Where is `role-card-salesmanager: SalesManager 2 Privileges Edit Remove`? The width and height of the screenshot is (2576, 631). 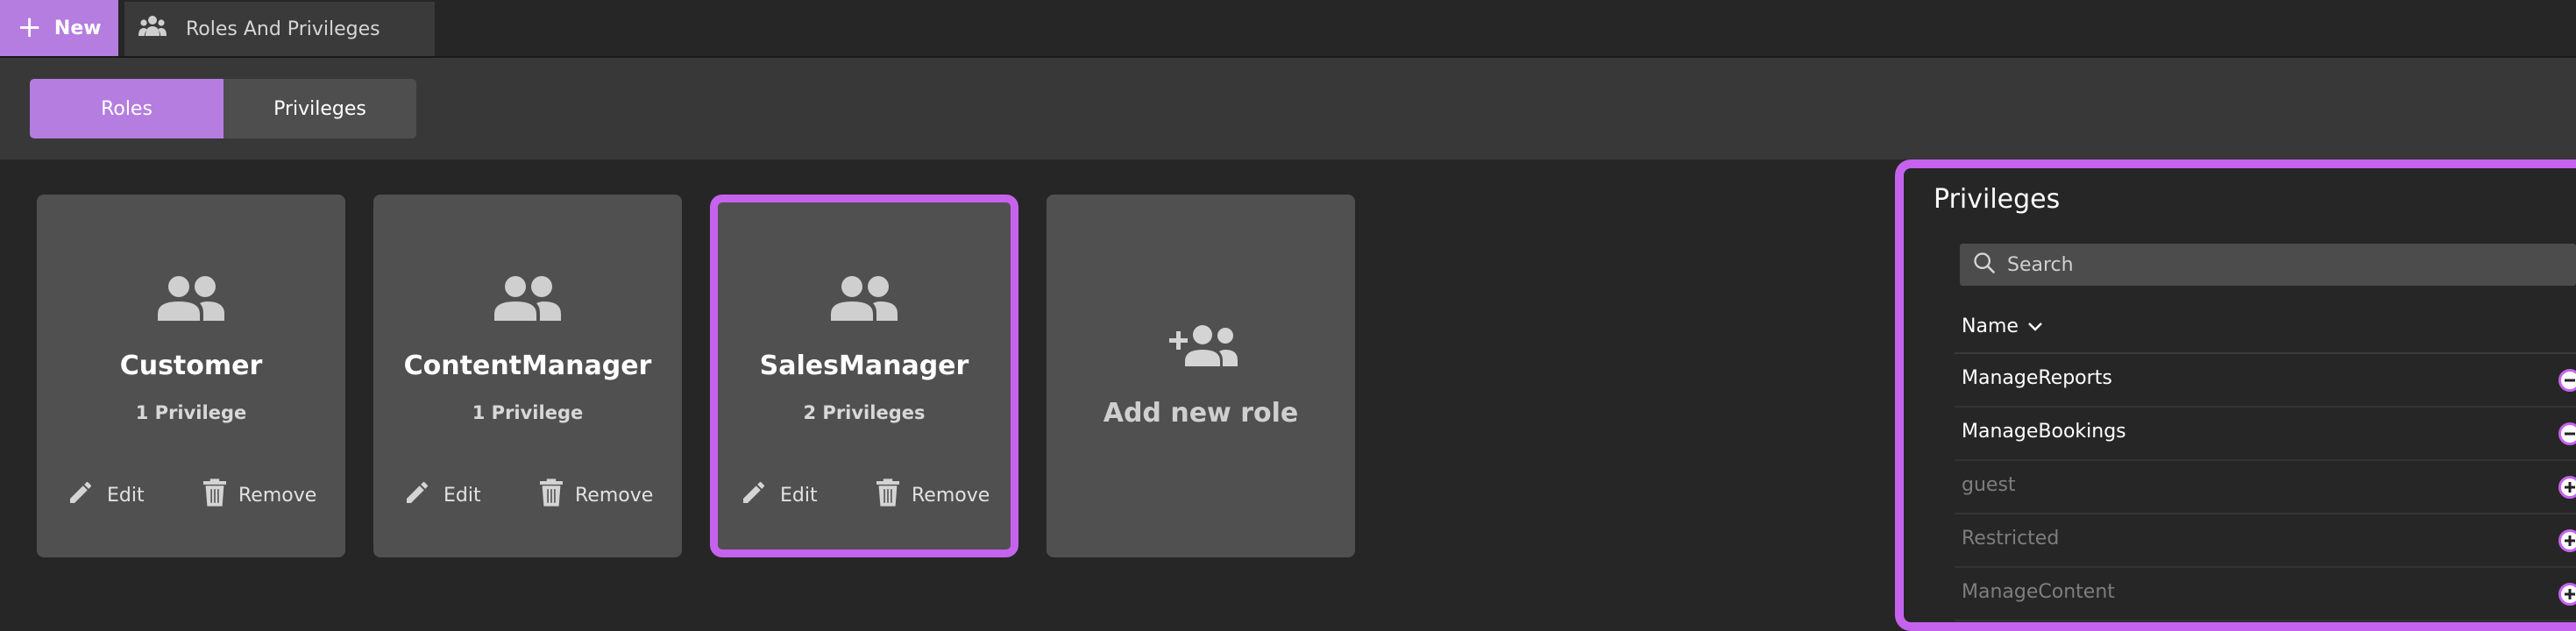 role-card-salesmanager: SalesManager 2 Privileges Edit Remove is located at coordinates (864, 376).